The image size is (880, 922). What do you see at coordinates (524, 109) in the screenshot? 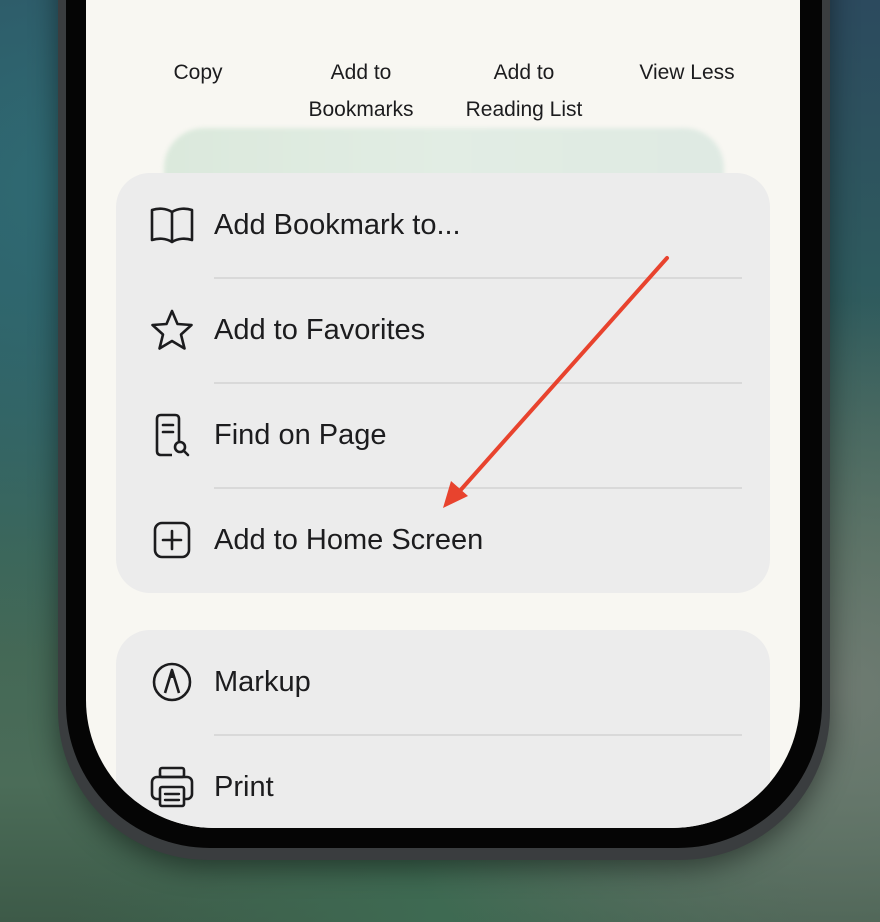
I see `add-to-reading-list-label-line2: Reading List` at bounding box center [524, 109].